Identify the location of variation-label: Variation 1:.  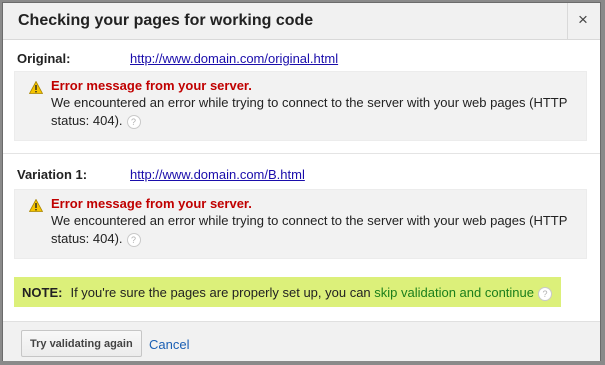
(52, 174).